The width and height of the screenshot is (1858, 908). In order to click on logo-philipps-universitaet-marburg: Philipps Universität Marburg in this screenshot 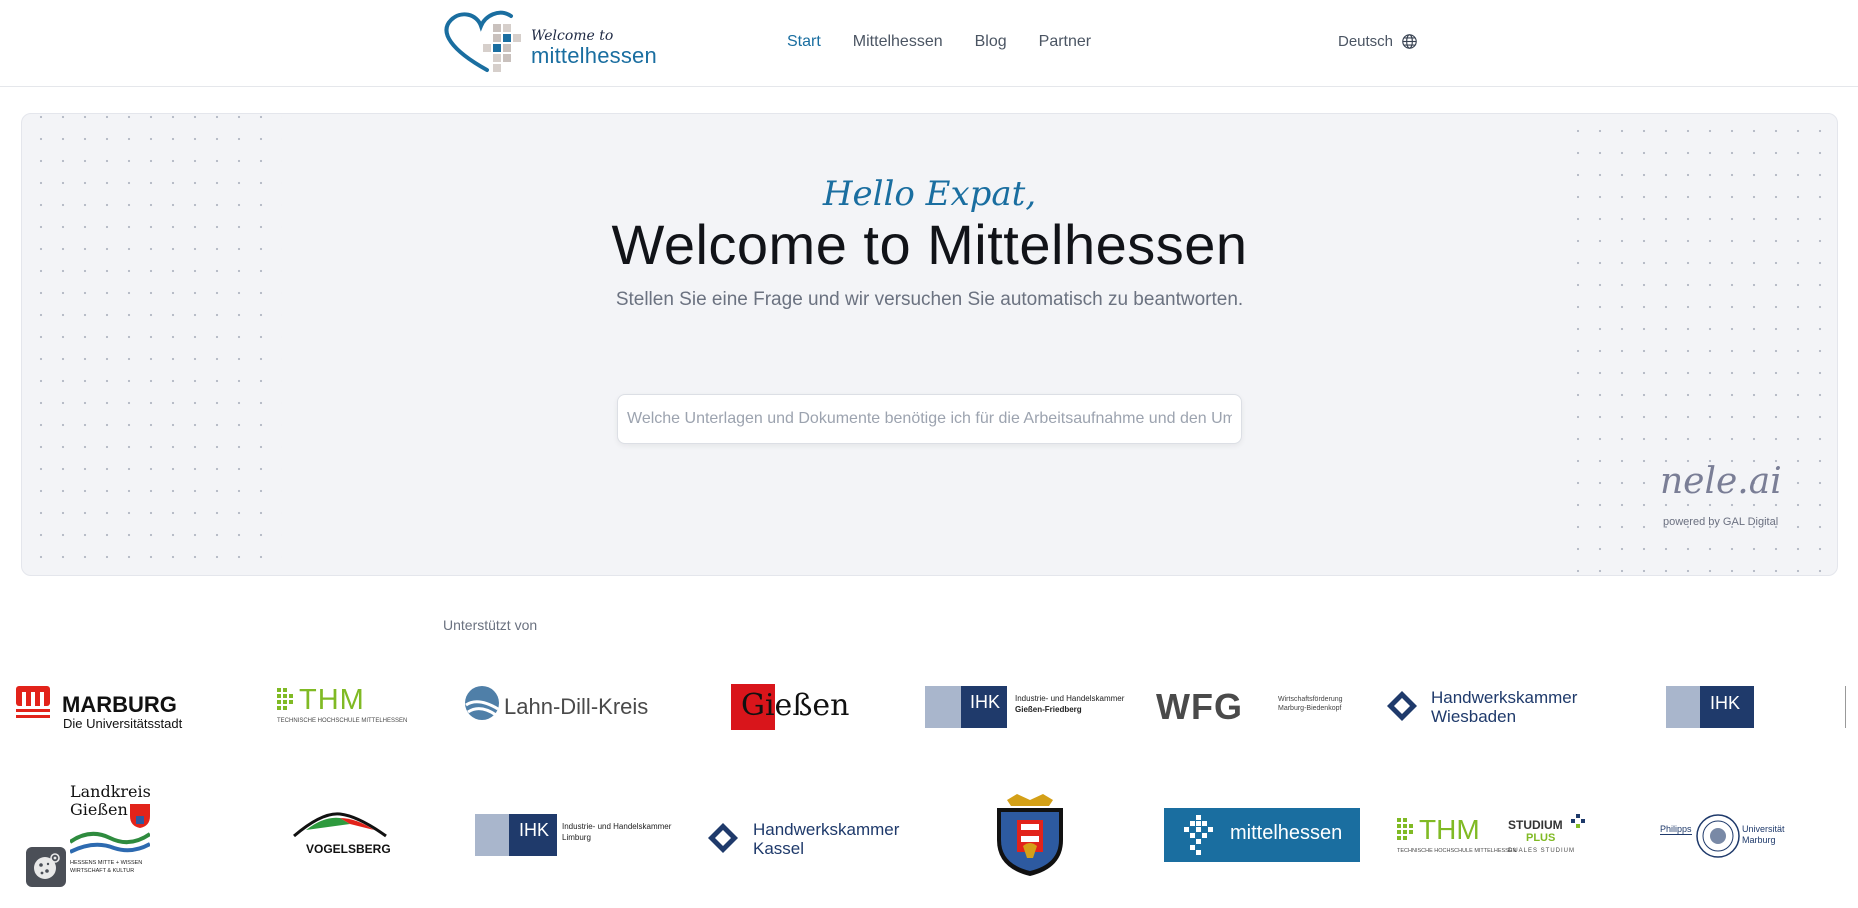, I will do `click(1723, 837)`.